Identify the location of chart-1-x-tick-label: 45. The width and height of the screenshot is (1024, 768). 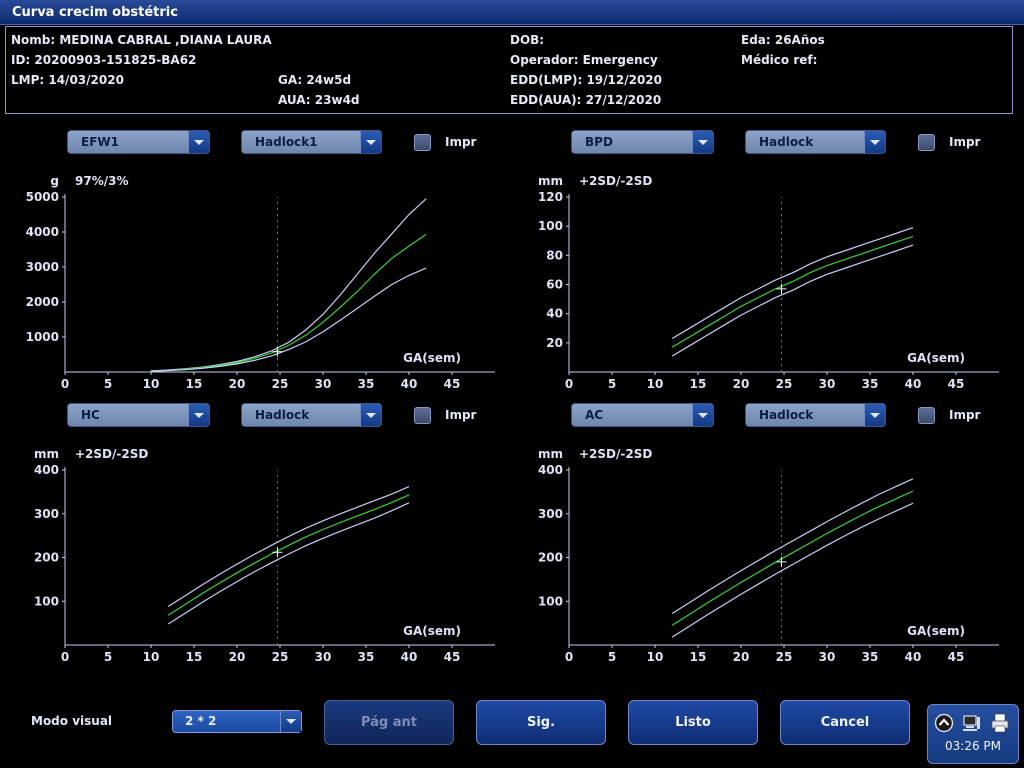
(452, 384).